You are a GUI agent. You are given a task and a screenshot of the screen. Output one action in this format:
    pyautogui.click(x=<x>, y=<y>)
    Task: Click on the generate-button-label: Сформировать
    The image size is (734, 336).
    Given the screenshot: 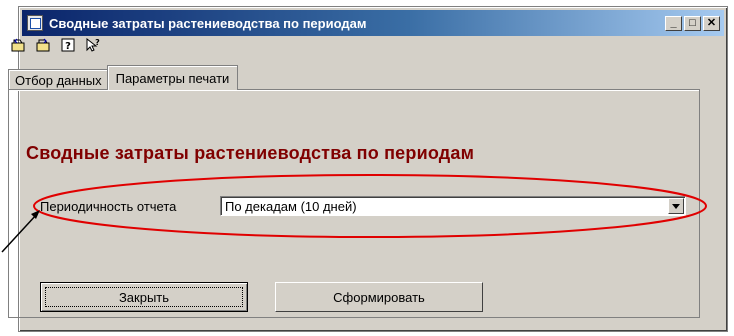 What is the action you would take?
    pyautogui.click(x=379, y=297)
    